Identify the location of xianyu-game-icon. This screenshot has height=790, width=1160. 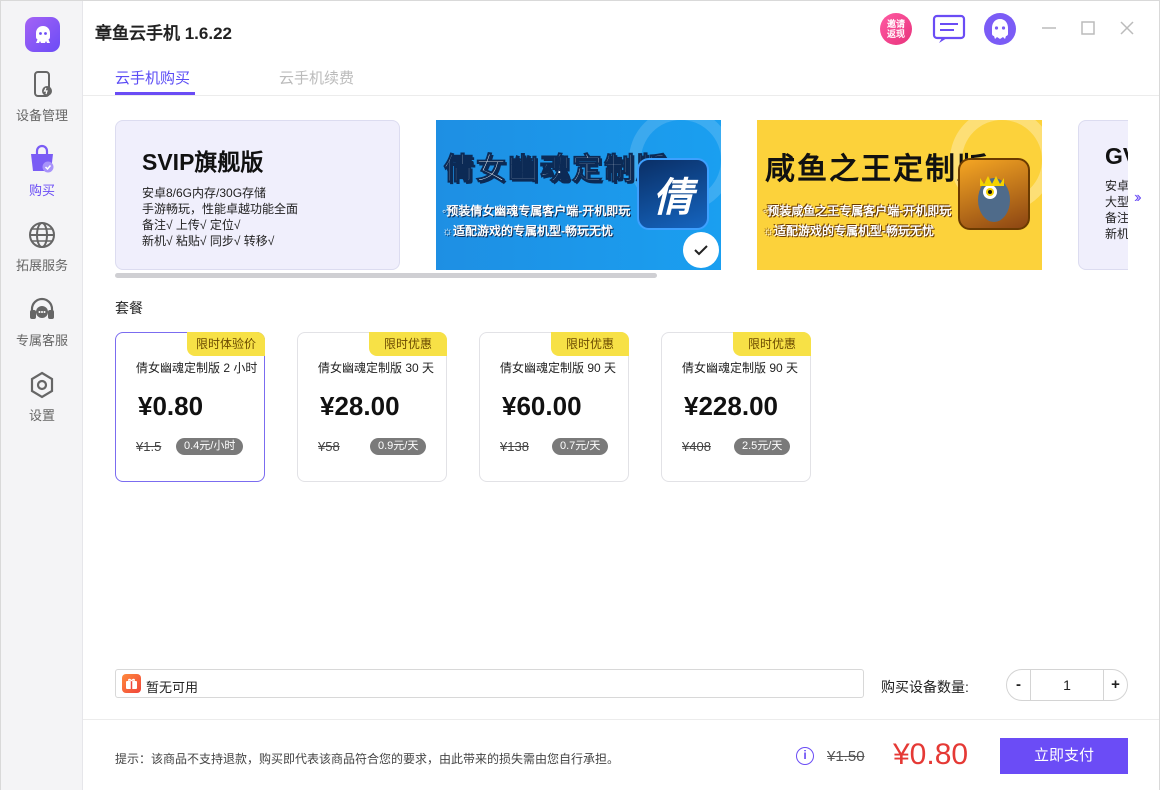
(994, 194).